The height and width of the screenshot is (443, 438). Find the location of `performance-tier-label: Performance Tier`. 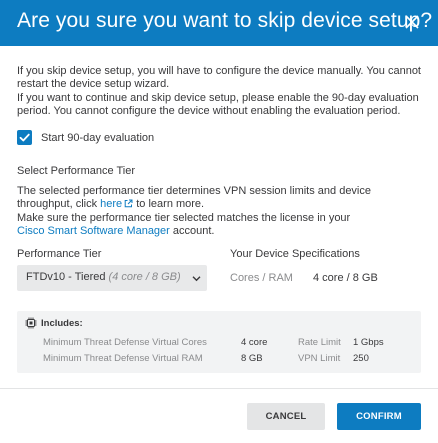

performance-tier-label: Performance Tier is located at coordinates (59, 254).